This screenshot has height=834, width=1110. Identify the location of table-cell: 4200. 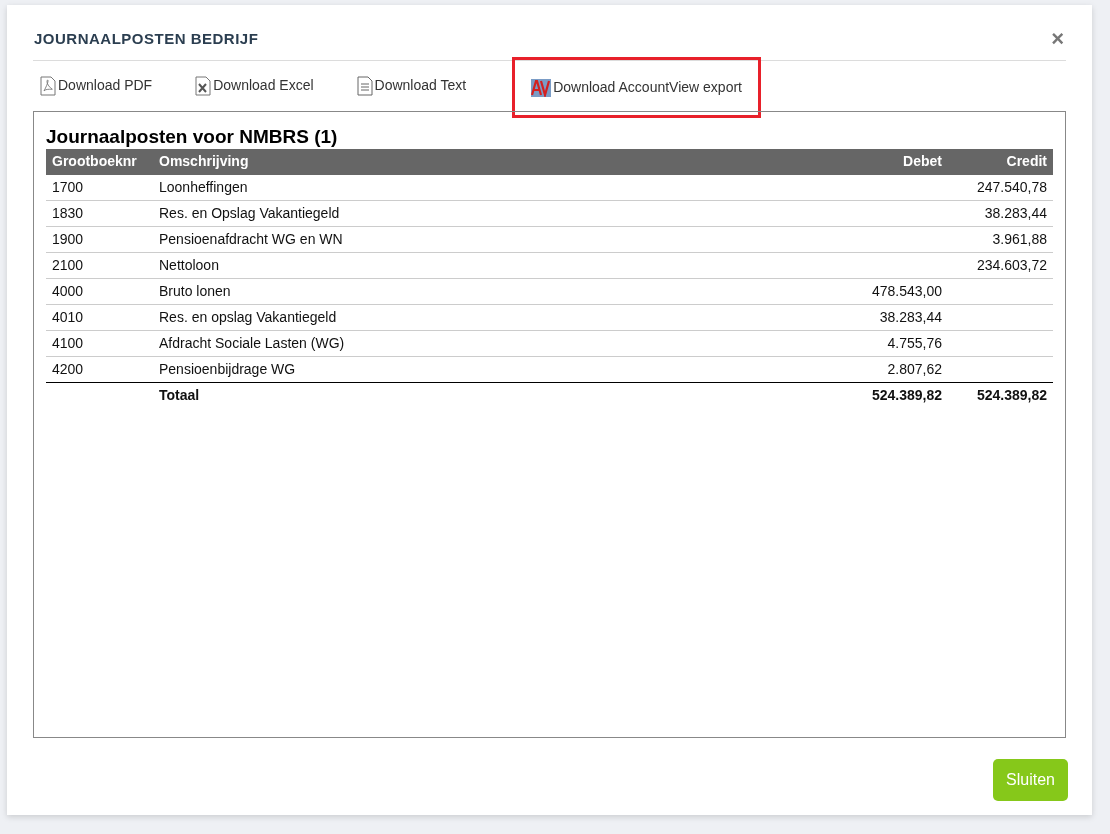
(99, 369).